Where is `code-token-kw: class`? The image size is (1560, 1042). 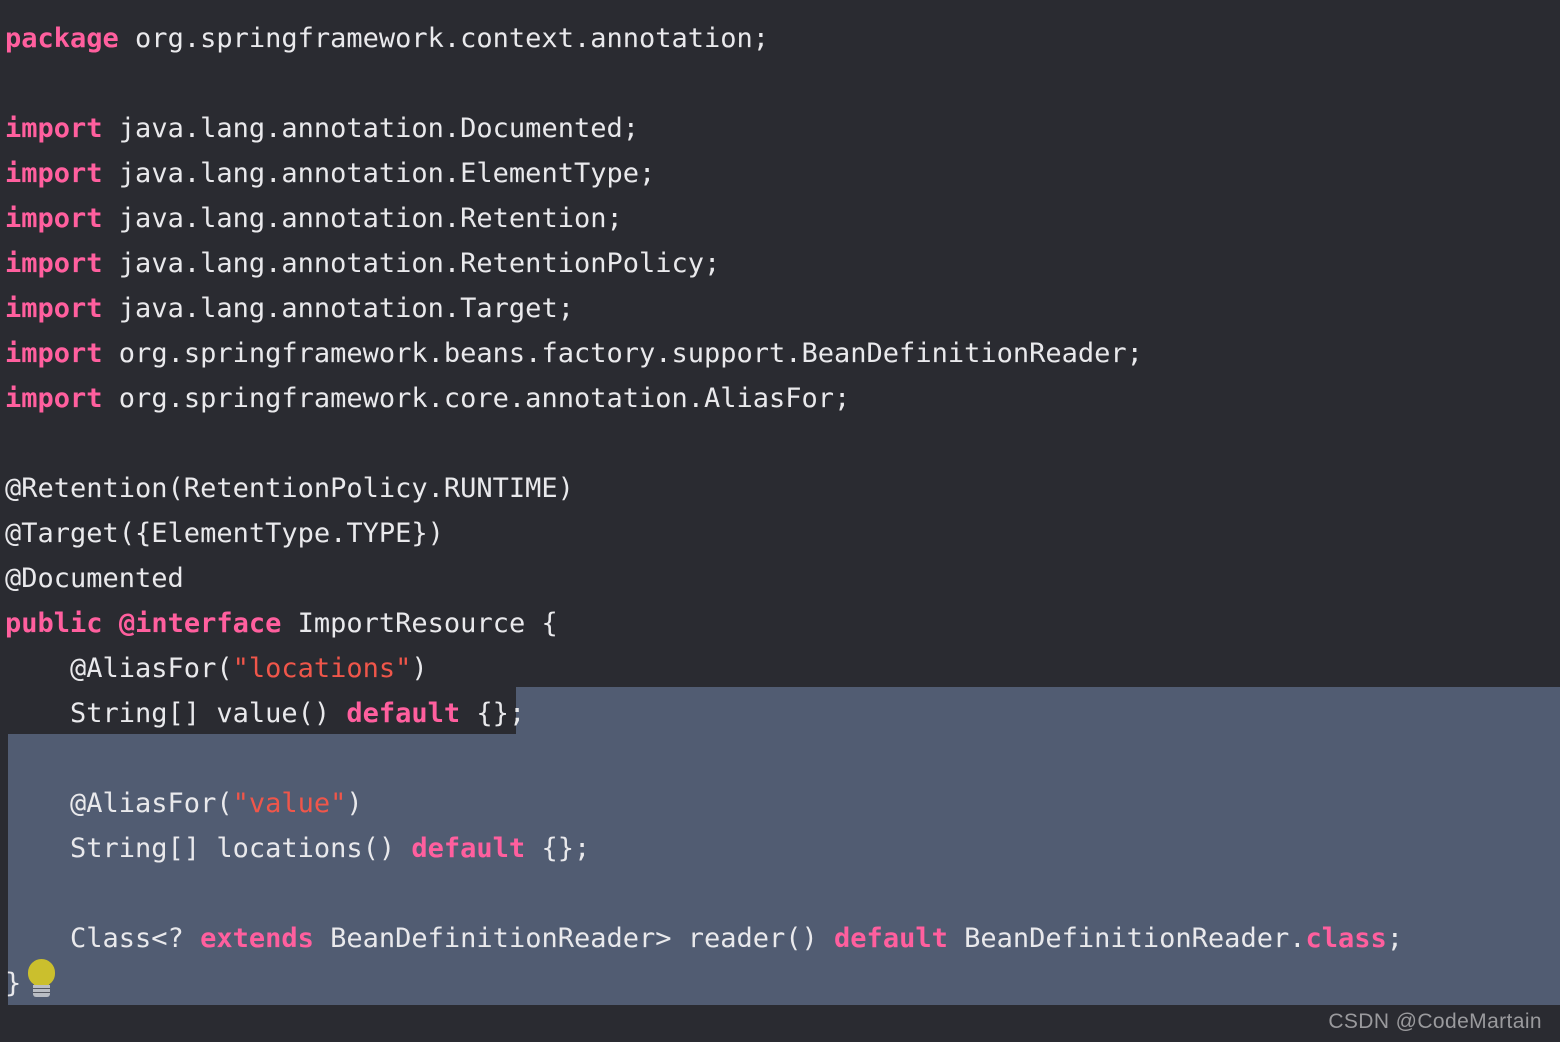
code-token-kw: class is located at coordinates (1346, 938).